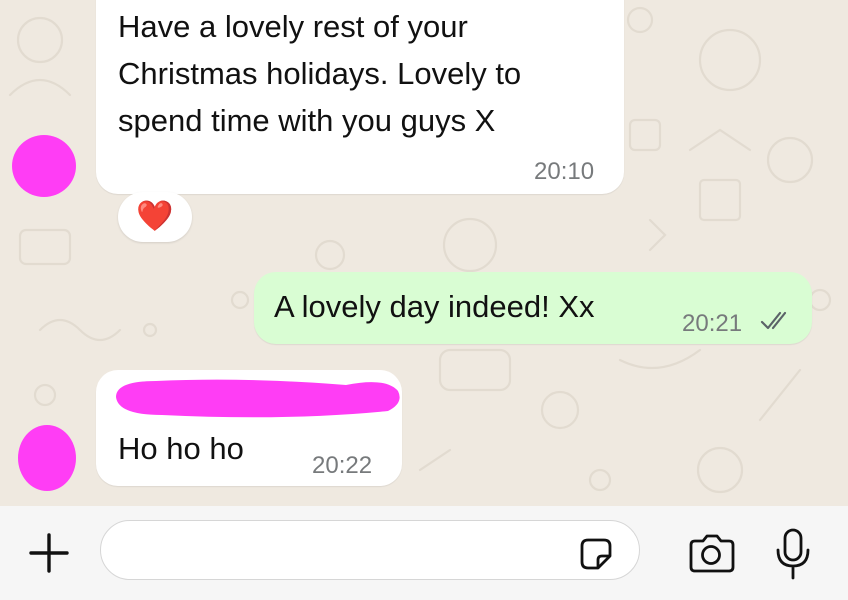 This screenshot has width=848, height=600. Describe the element at coordinates (320, 73) in the screenshot. I see `message-text-line: Christmas holidays. Lovely to` at that location.